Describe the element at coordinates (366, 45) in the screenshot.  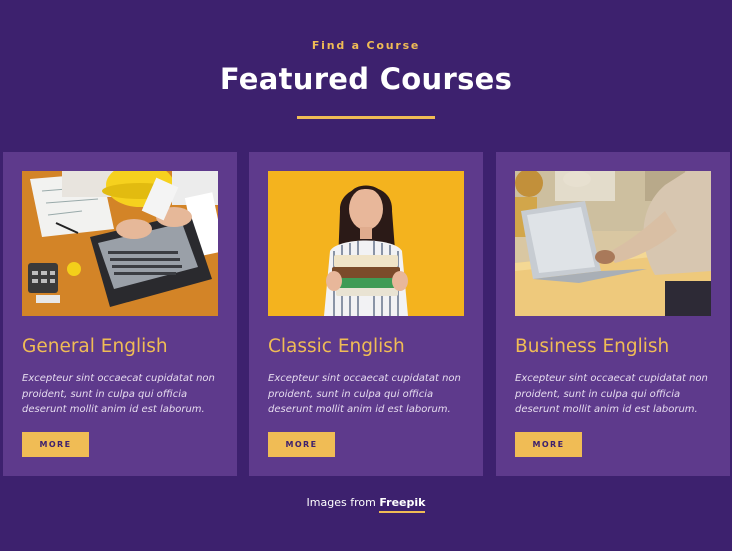
I see `section-eyebrow: Find a Course` at that location.